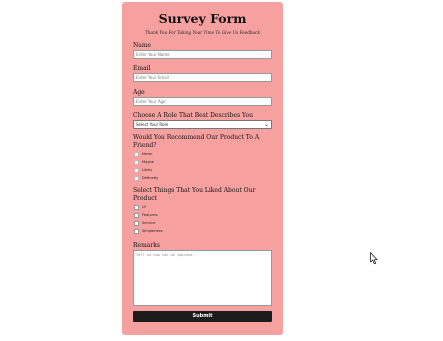 The height and width of the screenshot is (341, 443). I want to click on checkbox-option-features: Features, so click(202, 215).